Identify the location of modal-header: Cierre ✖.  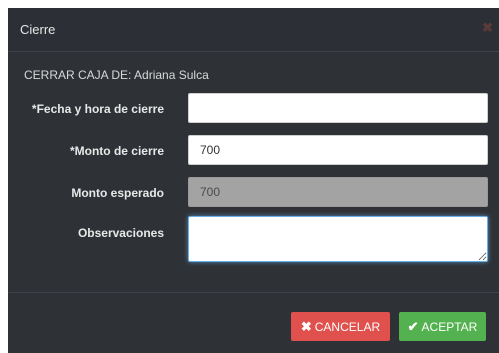
(253, 30).